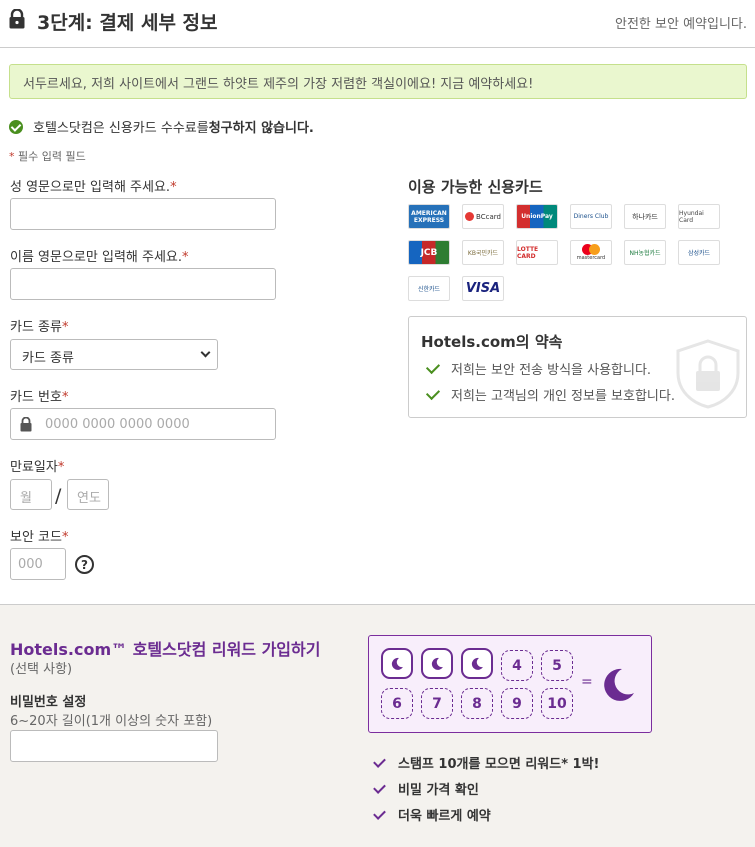  I want to click on page-title: 3단계: 결제 세부 정보, so click(127, 23).